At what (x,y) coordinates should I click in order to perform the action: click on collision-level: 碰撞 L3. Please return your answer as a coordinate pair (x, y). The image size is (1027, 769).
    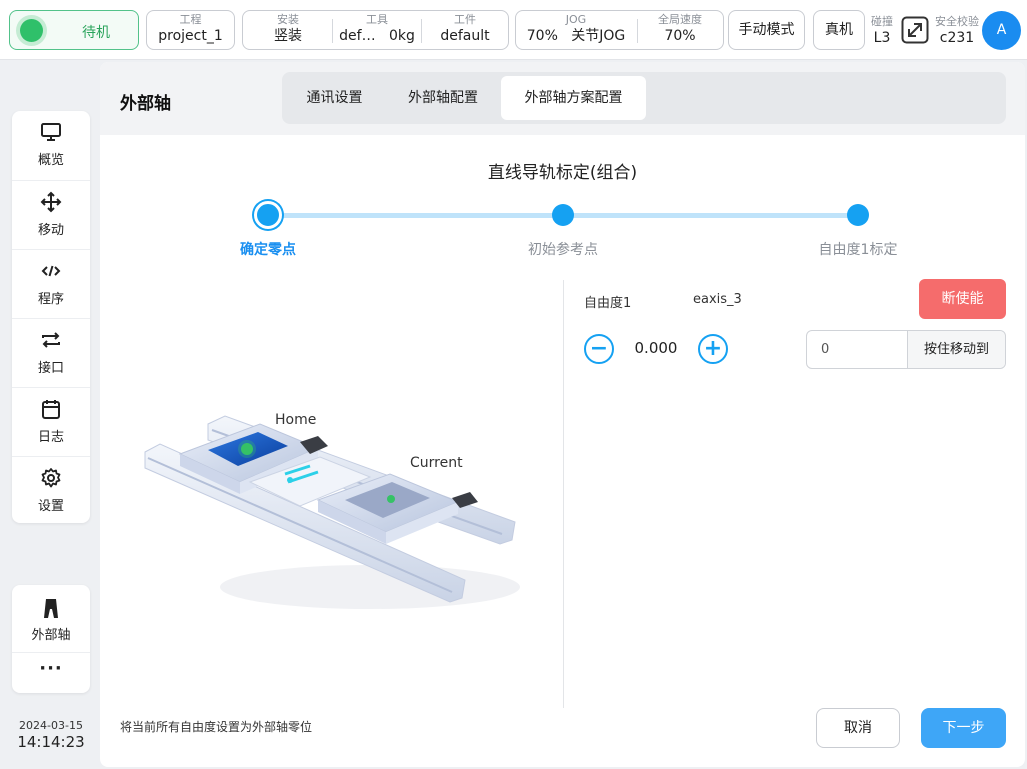
    Looking at the image, I should click on (882, 29).